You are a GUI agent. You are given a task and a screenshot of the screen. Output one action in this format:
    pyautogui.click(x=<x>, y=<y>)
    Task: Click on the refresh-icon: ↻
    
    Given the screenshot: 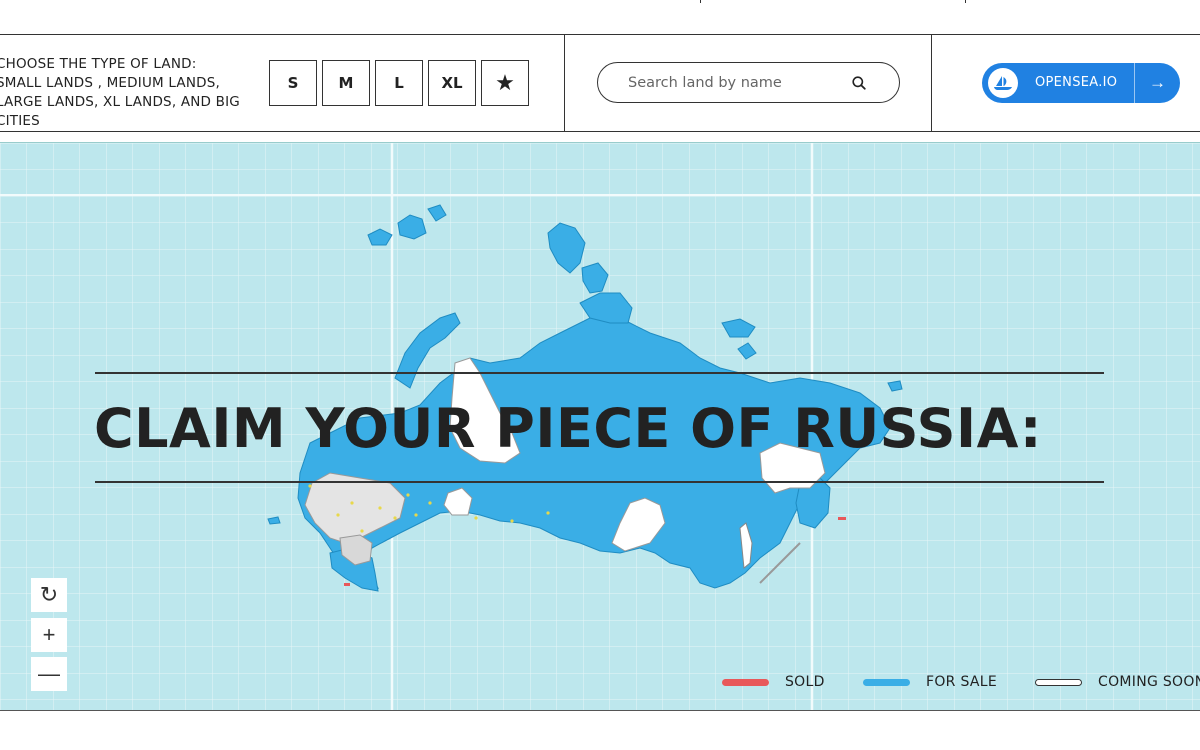 What is the action you would take?
    pyautogui.click(x=49, y=595)
    